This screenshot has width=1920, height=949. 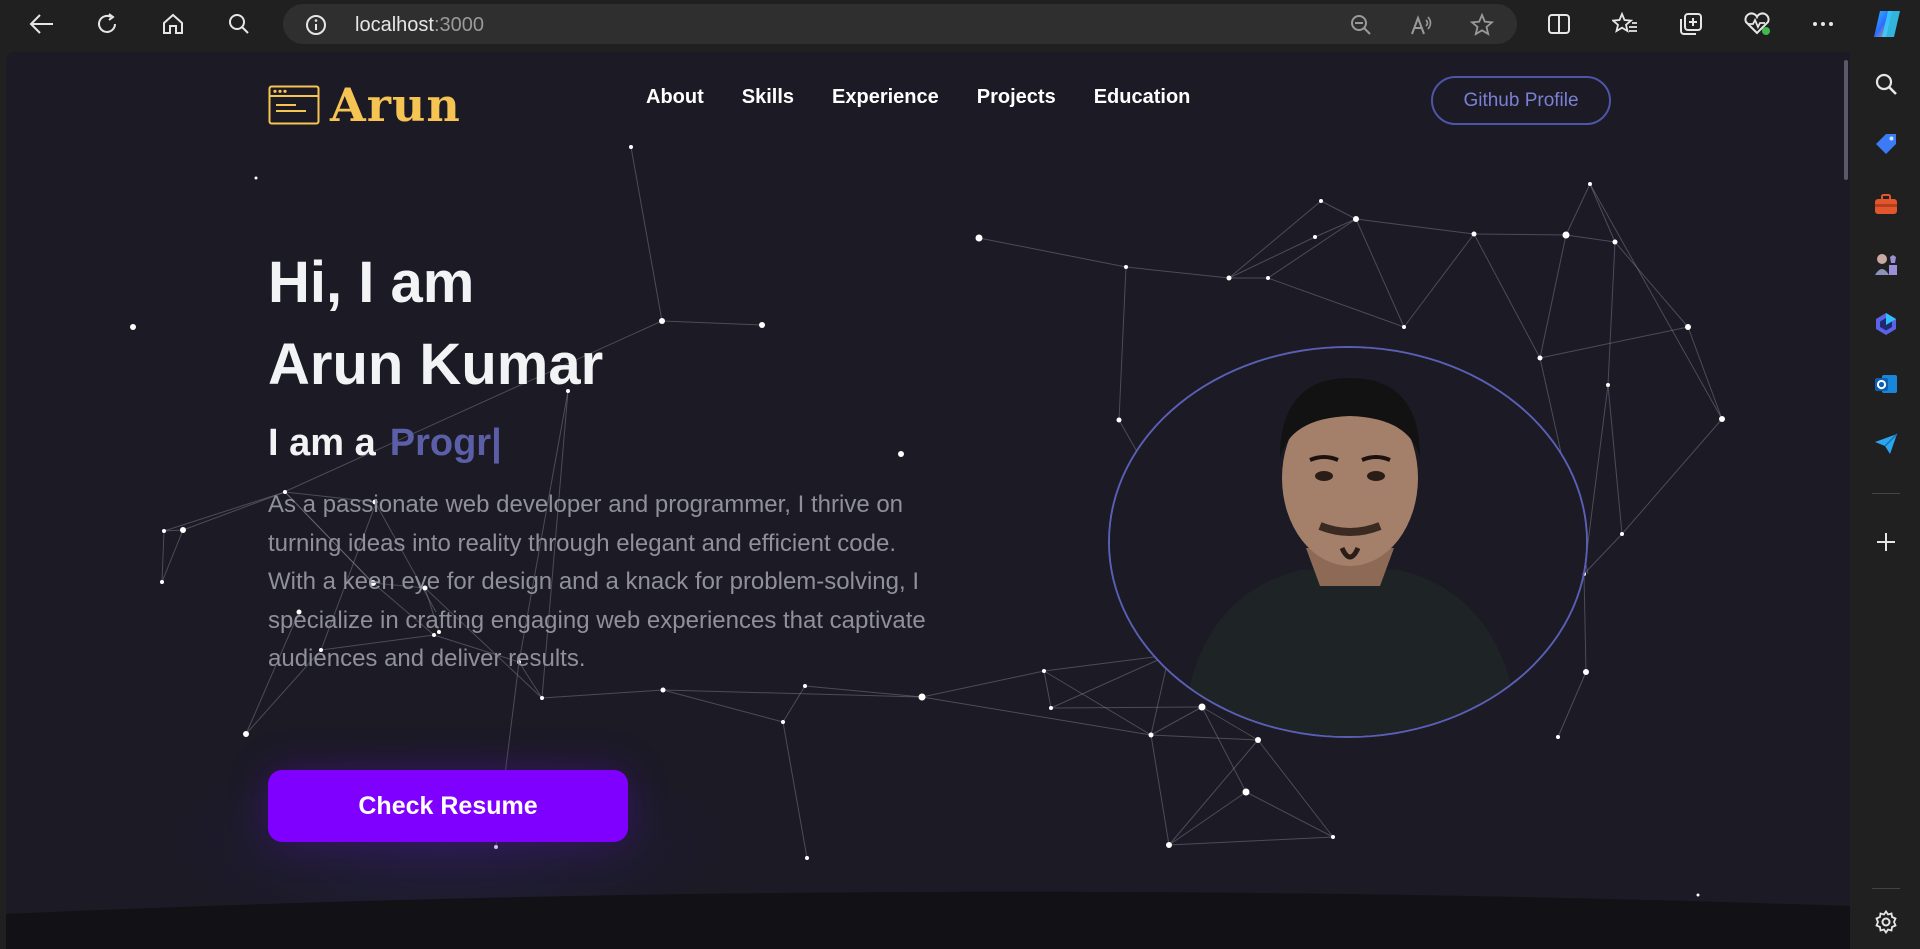 I want to click on tools-icon, so click(x=1886, y=204).